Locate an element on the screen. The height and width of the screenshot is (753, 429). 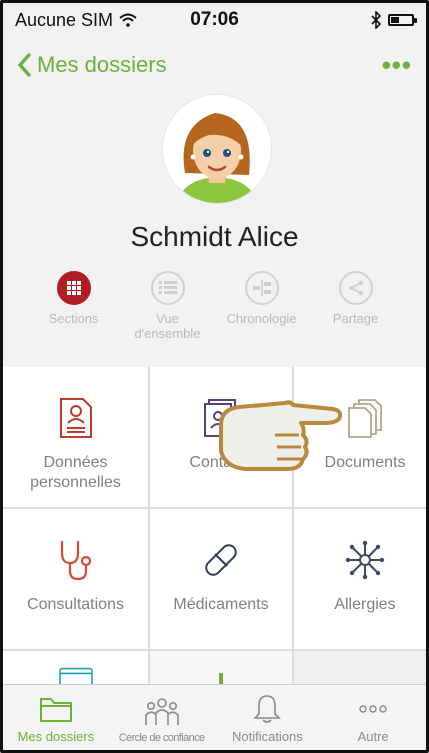
stethoscope-icon is located at coordinates (75, 561).